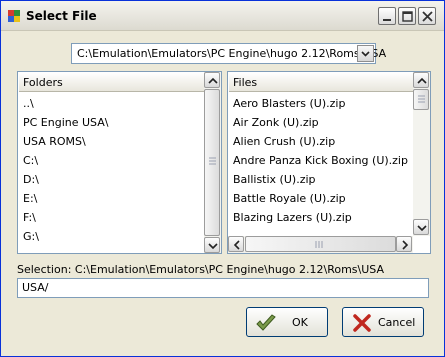 The image size is (445, 357). I want to click on file-item: Air Zonk (U).zip, so click(318, 122).